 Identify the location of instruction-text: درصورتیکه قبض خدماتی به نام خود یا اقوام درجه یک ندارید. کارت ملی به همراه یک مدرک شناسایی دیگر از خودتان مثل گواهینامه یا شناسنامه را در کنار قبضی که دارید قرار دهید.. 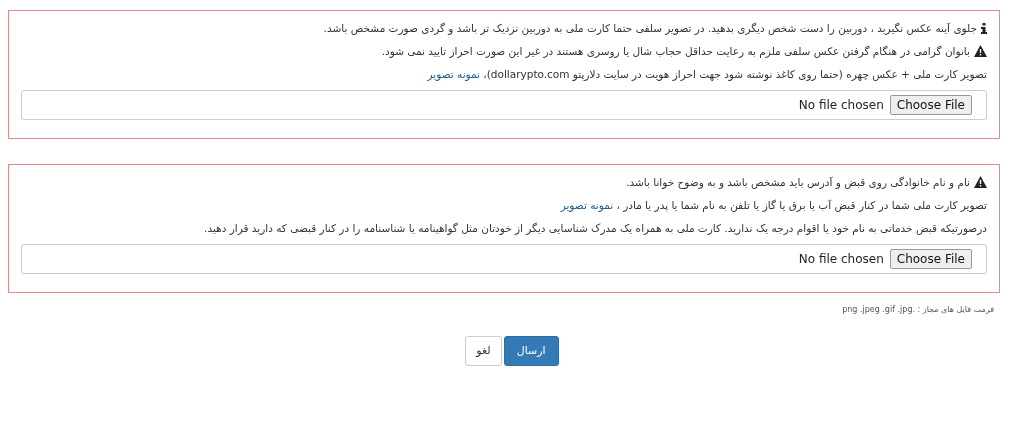
(595, 228).